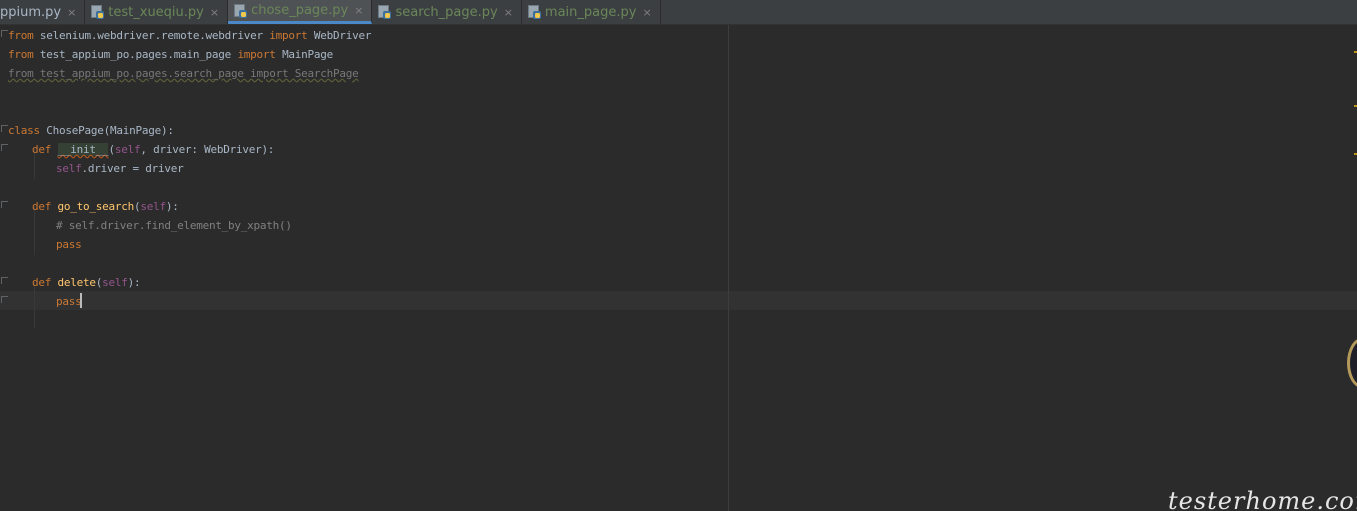  Describe the element at coordinates (728, 268) in the screenshot. I see `right-margin-guide` at that location.